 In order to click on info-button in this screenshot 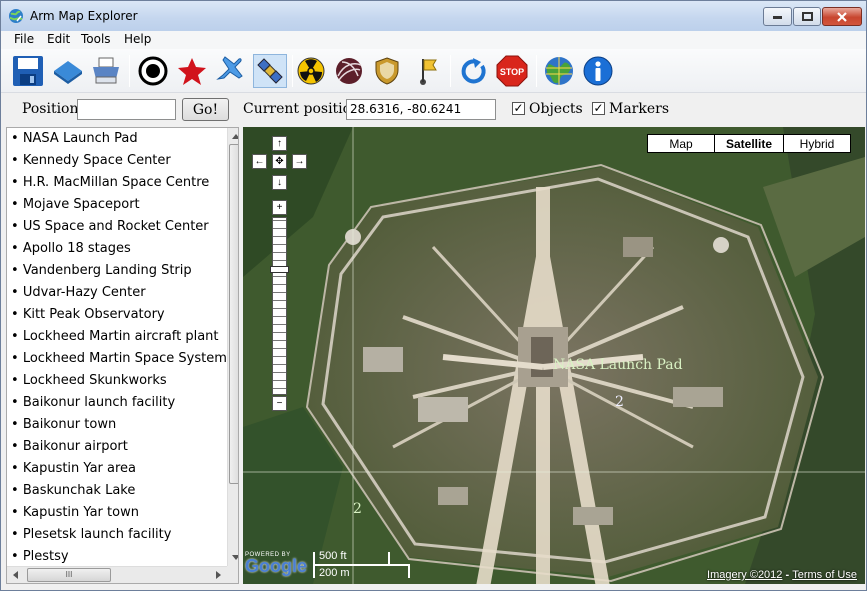, I will do `click(598, 71)`.